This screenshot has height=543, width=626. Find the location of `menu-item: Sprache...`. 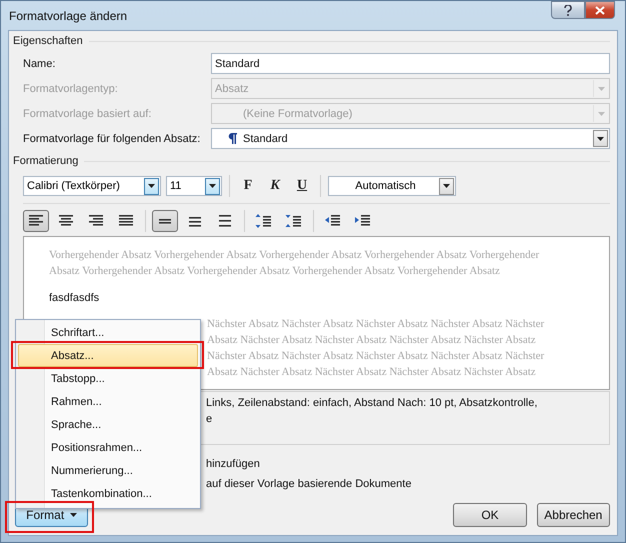

menu-item: Sprache... is located at coordinates (108, 424).